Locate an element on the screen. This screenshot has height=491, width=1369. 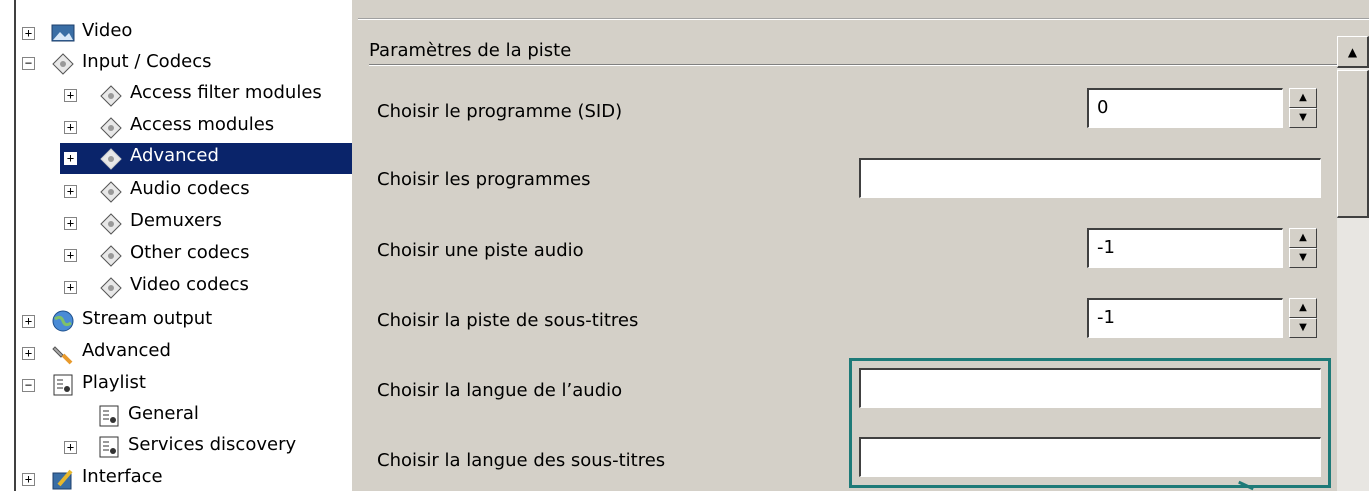
tree-item-label: Video is located at coordinates (107, 30).